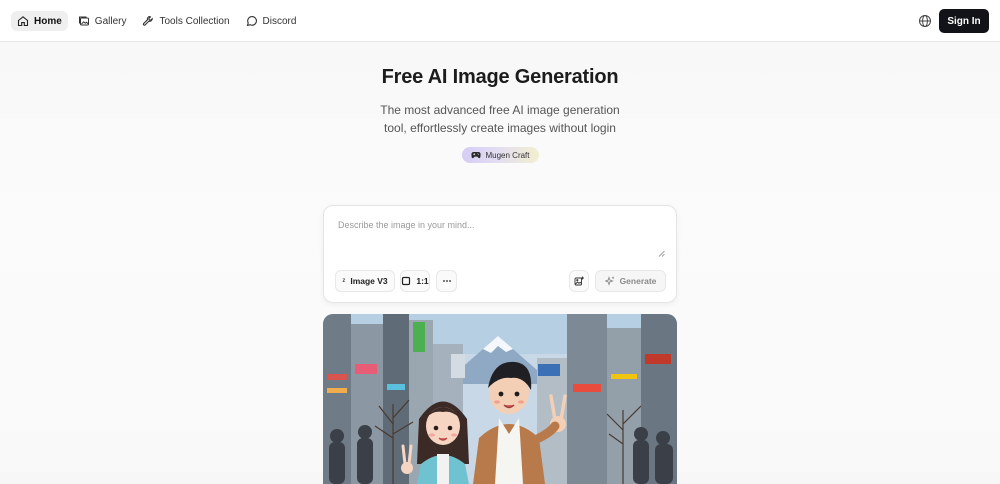 The width and height of the screenshot is (1000, 484). Describe the element at coordinates (251, 21) in the screenshot. I see `chat-bubble-icon` at that location.